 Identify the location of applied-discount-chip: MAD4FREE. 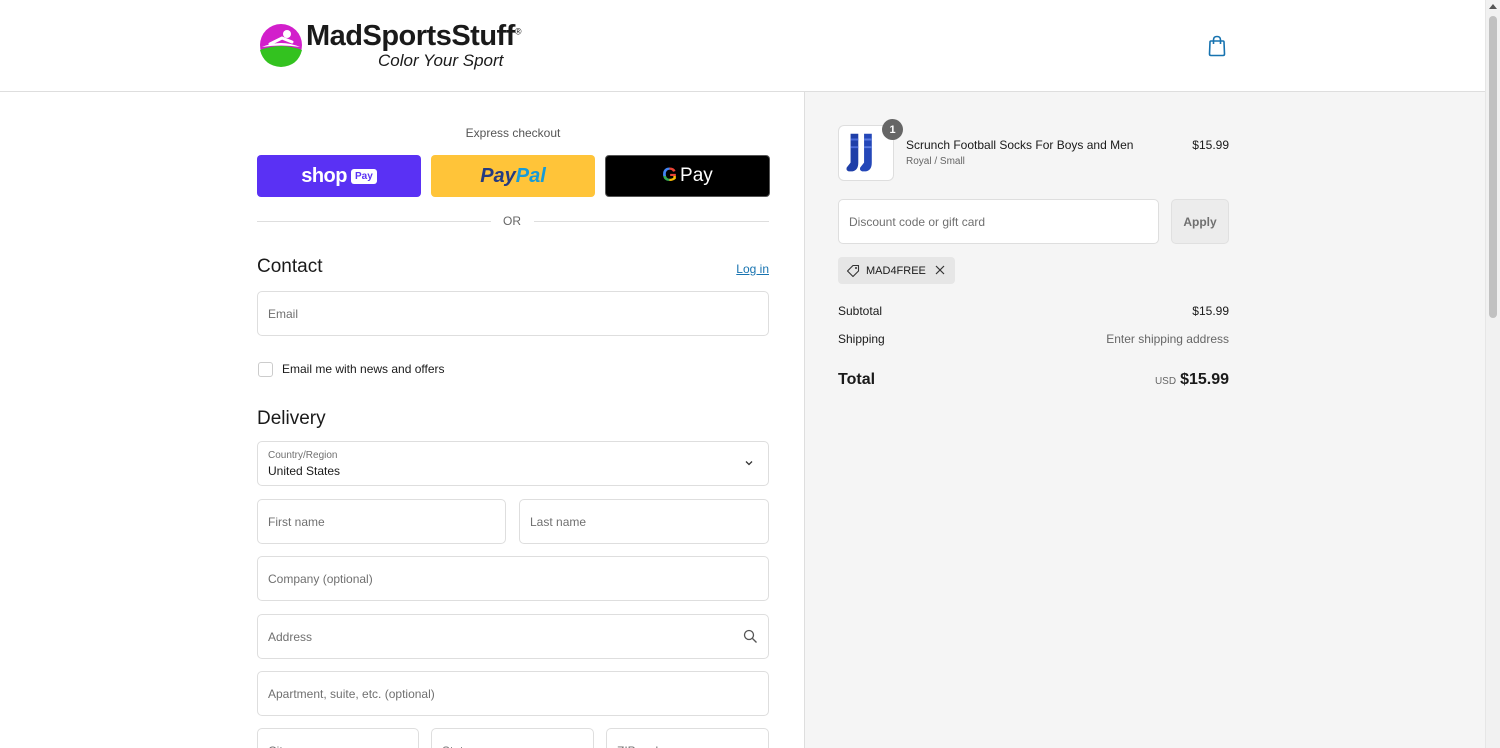
(896, 270).